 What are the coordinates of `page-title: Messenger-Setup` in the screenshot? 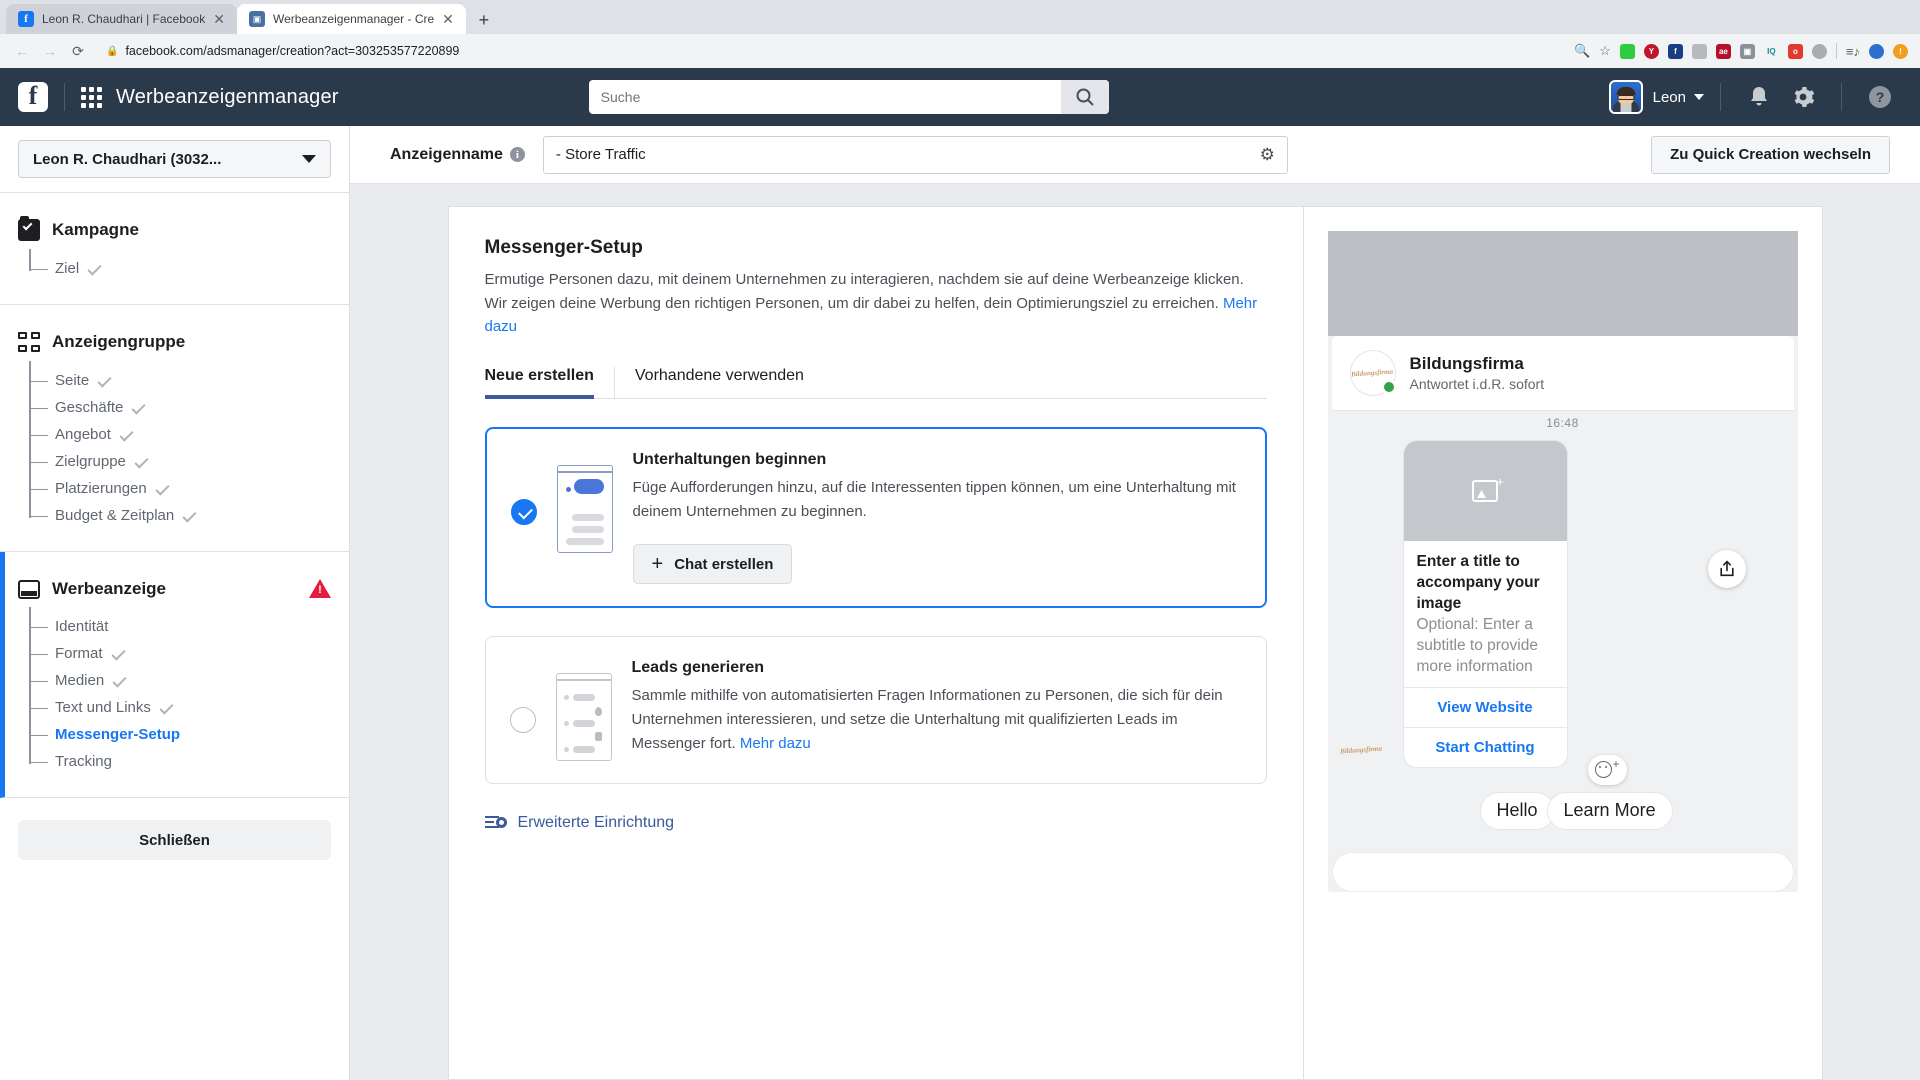 It's located at (563, 247).